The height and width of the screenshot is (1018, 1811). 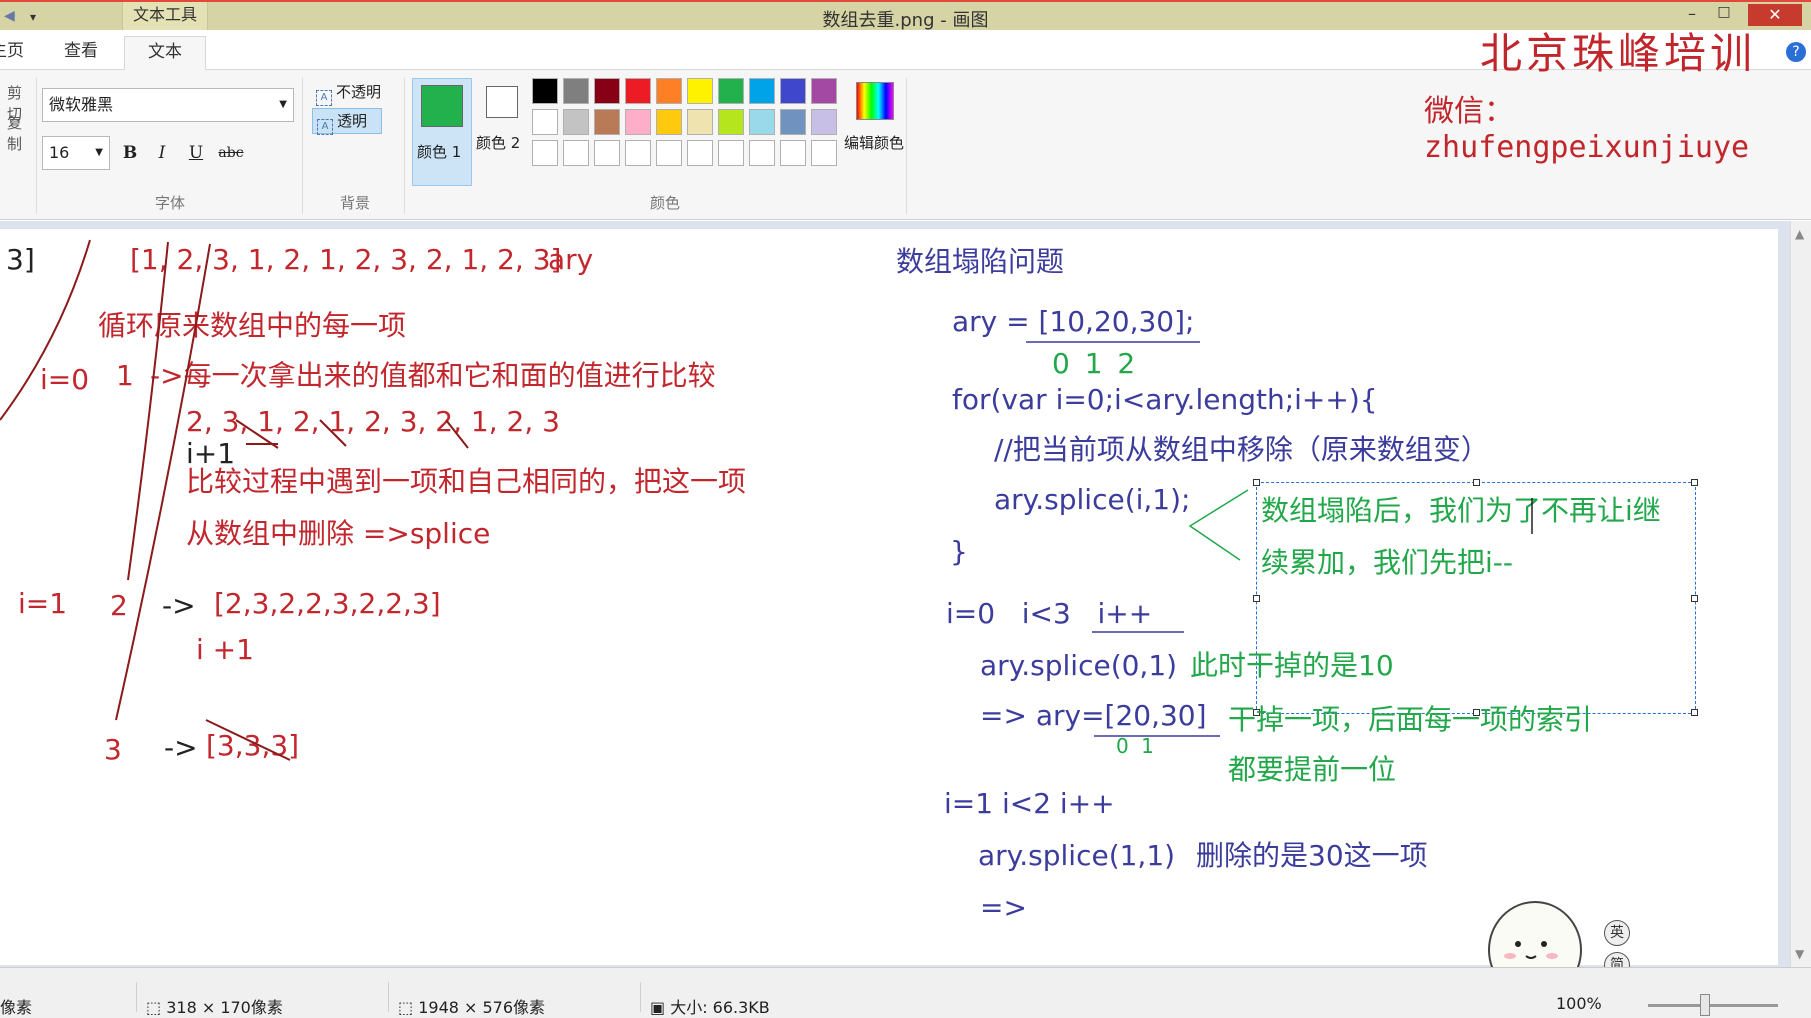 What do you see at coordinates (1775, 15) in the screenshot?
I see `close-button: ✕` at bounding box center [1775, 15].